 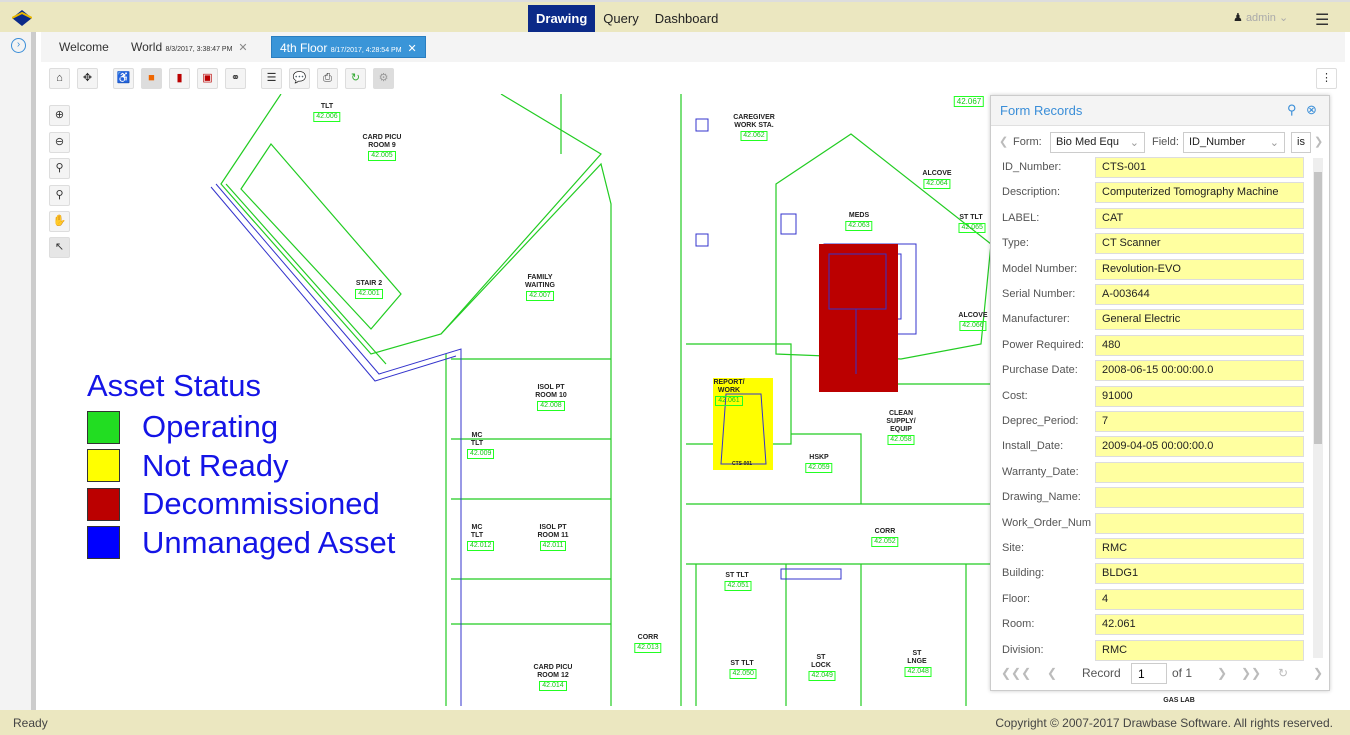 I want to click on room-label: CORR 42.013, so click(x=648, y=643).